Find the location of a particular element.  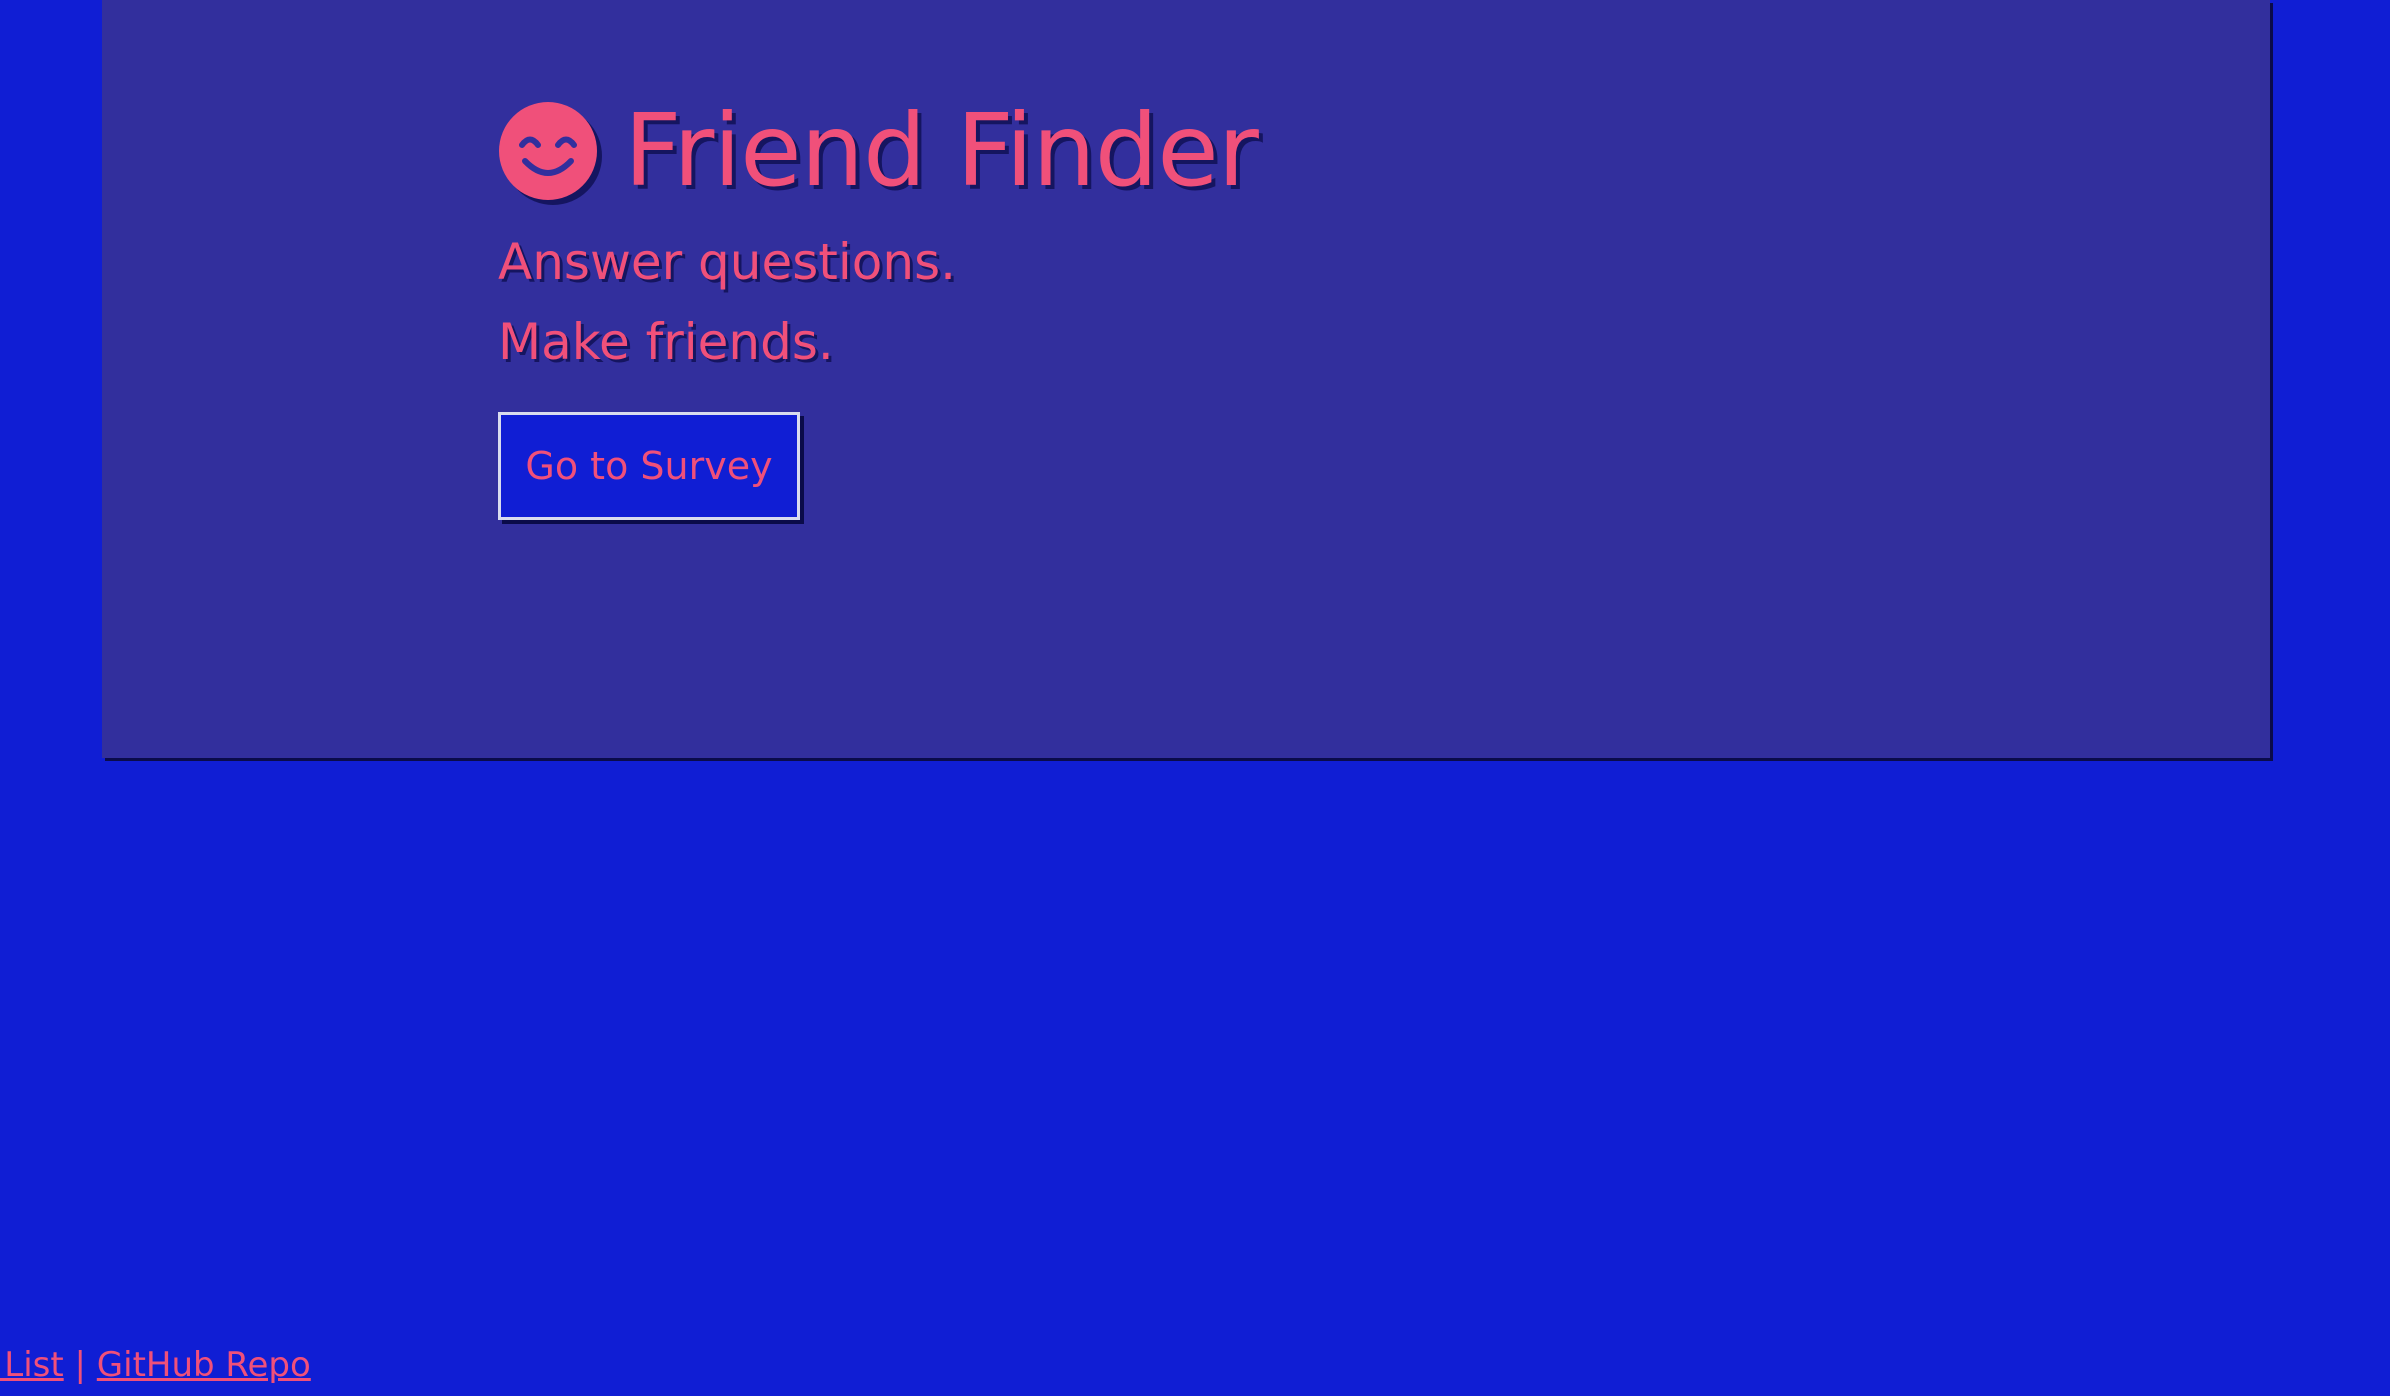

tagline-answer-questions: Answer questions. is located at coordinates (727, 262).